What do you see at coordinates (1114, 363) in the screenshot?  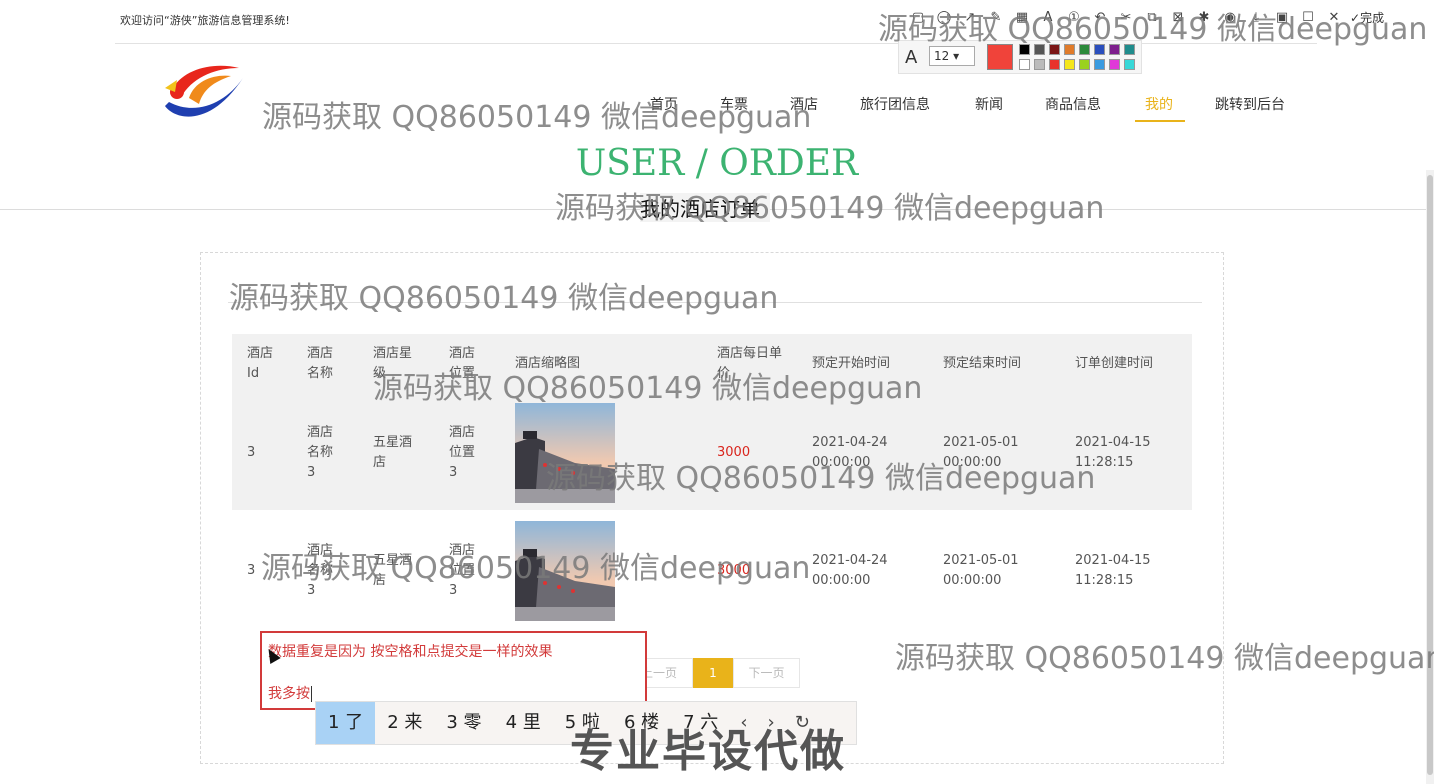 I see `header-created-time: 订单创建时间` at bounding box center [1114, 363].